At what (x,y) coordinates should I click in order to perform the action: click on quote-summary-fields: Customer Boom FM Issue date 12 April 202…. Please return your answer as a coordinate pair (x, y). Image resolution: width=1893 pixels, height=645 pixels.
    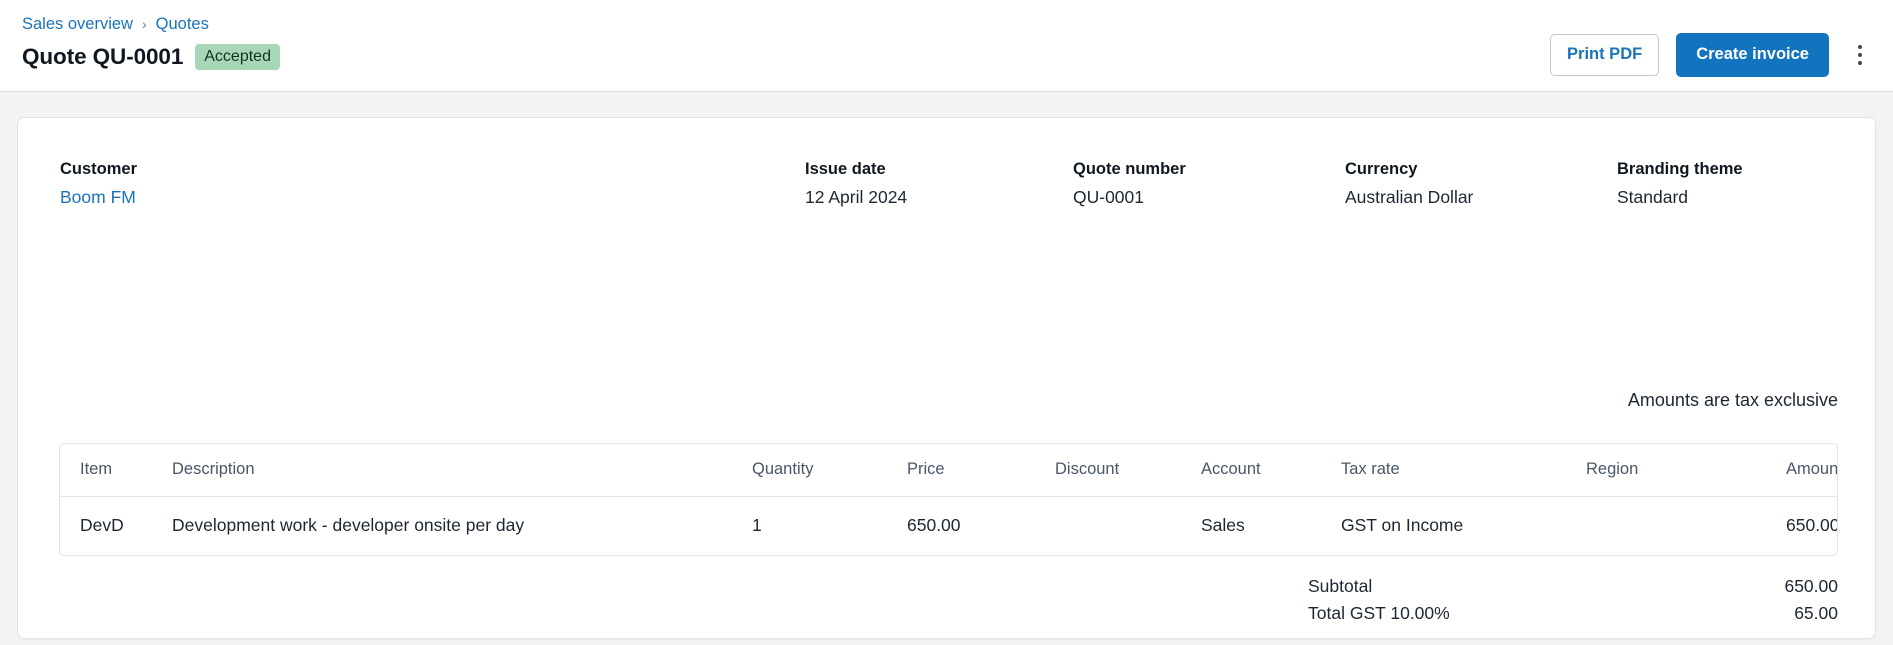
    Looking at the image, I should click on (949, 183).